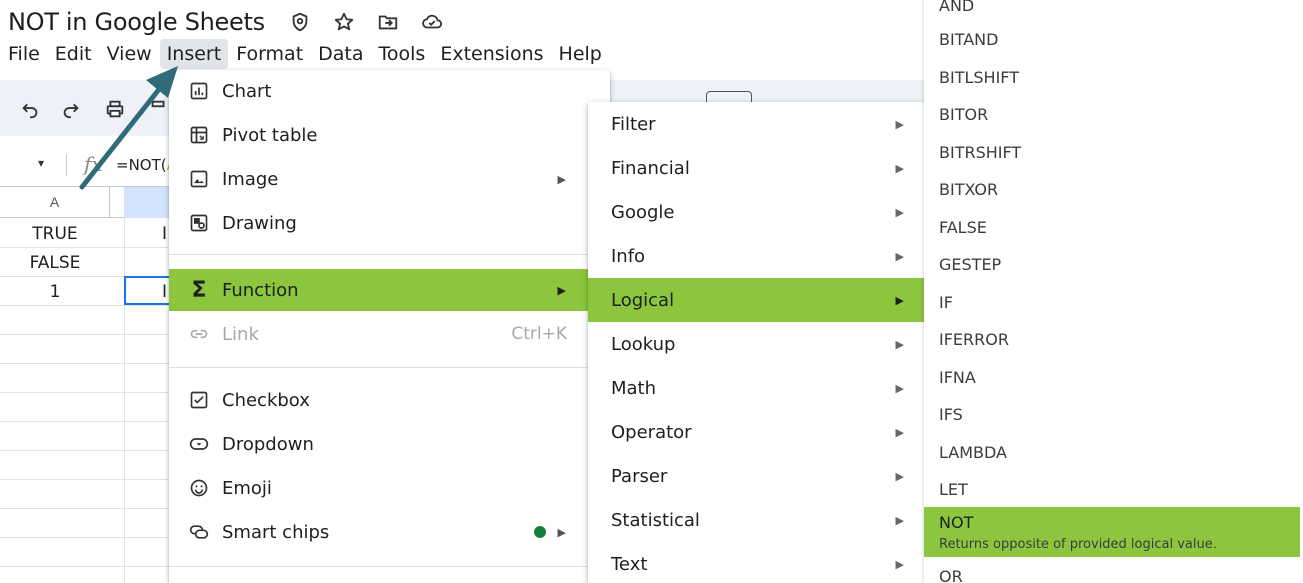 Image resolution: width=1303 pixels, height=583 pixels. I want to click on menu-item-label: Link, so click(240, 334).